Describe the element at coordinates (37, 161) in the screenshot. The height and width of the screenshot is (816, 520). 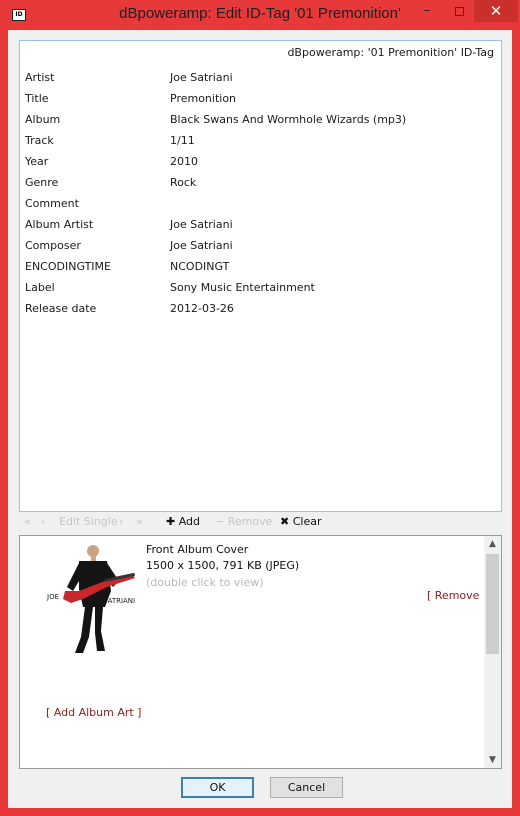
I see `tag-field-name: Year` at that location.